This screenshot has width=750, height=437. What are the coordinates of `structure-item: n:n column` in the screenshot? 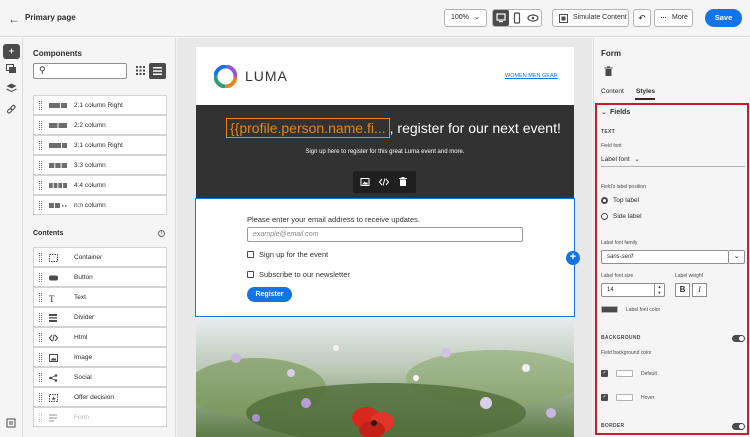 It's located at (100, 205).